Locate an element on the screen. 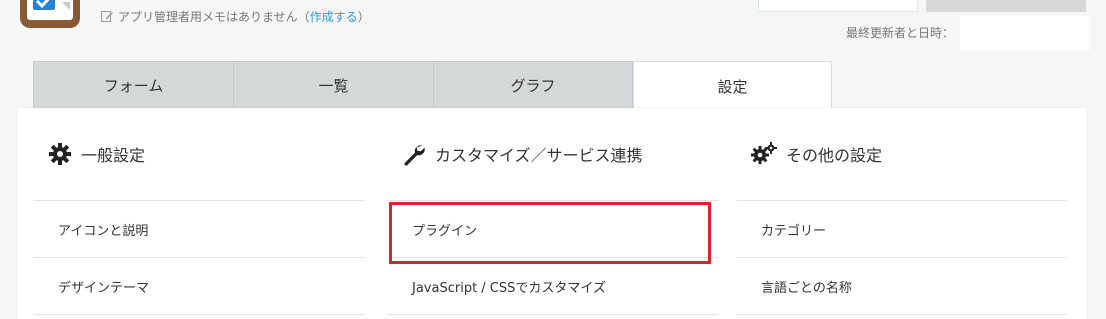 The image size is (1106, 319). tab-graph: グラフ is located at coordinates (533, 85).